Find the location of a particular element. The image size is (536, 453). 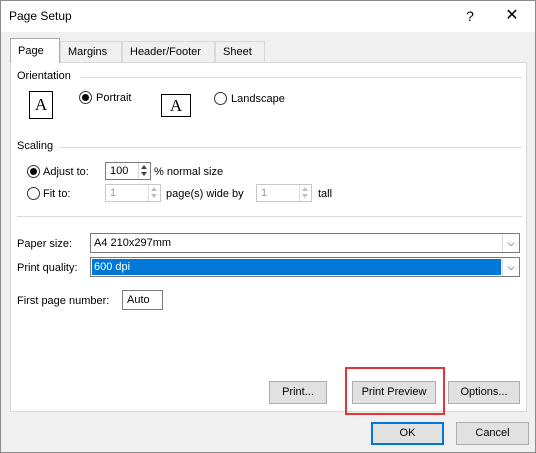

adjust-to-value: 100 is located at coordinates (119, 171).